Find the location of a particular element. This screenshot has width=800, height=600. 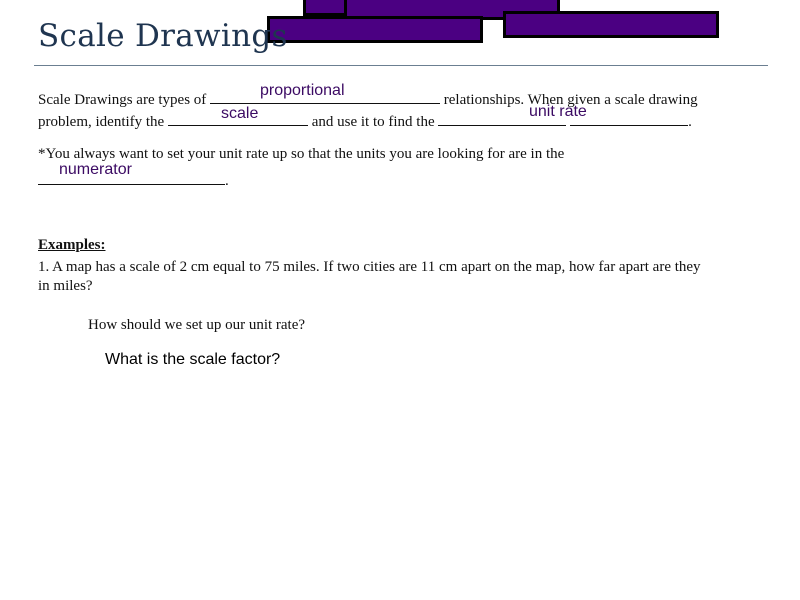

examples-heading: Examples: is located at coordinates (72, 245).